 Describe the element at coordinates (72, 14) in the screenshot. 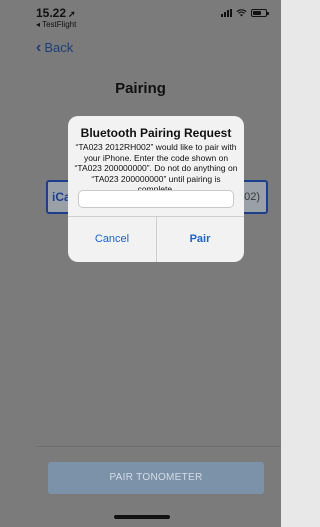

I see `location-arrow-icon: ➚` at that location.